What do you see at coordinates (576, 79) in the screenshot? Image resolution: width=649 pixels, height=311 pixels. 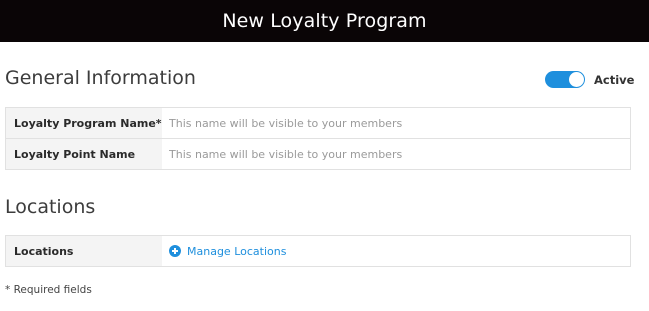 I see `toggle-knob` at bounding box center [576, 79].